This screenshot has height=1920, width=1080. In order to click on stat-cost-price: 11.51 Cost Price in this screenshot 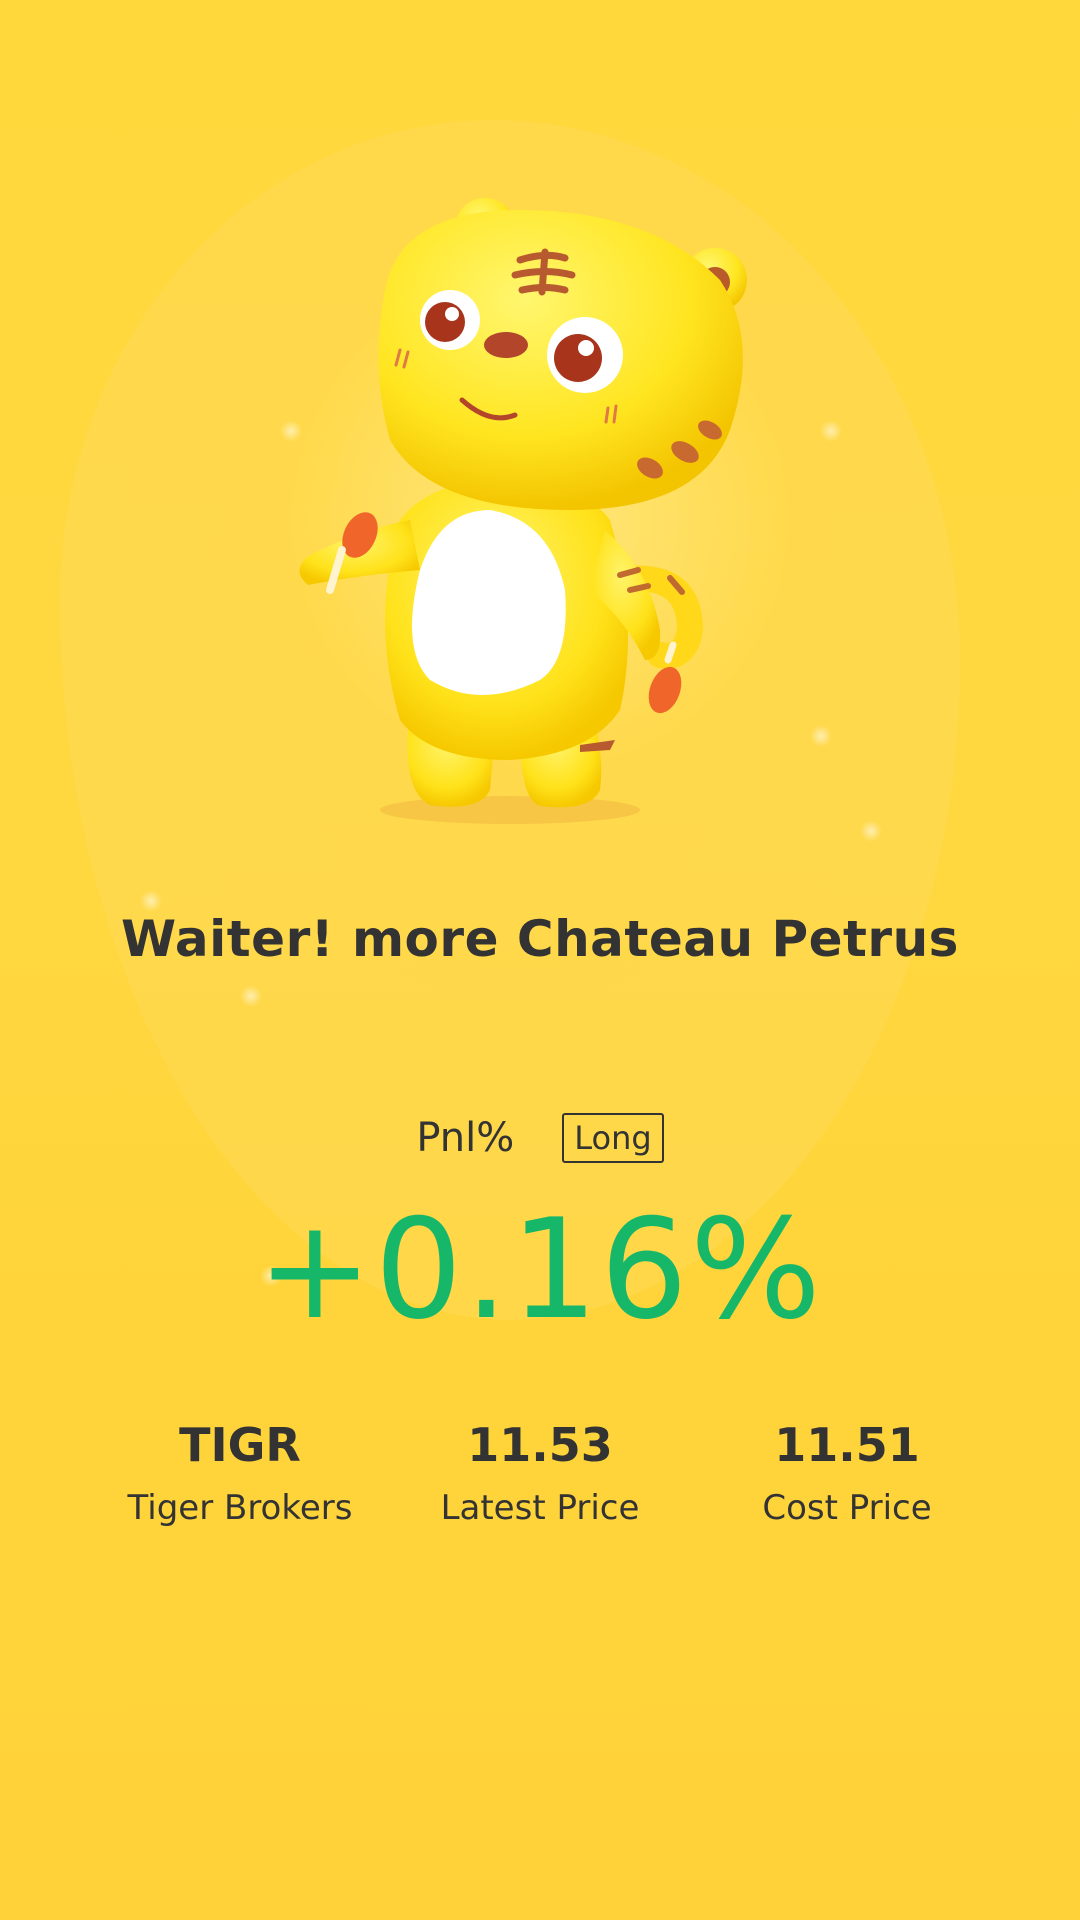, I will do `click(847, 1472)`.